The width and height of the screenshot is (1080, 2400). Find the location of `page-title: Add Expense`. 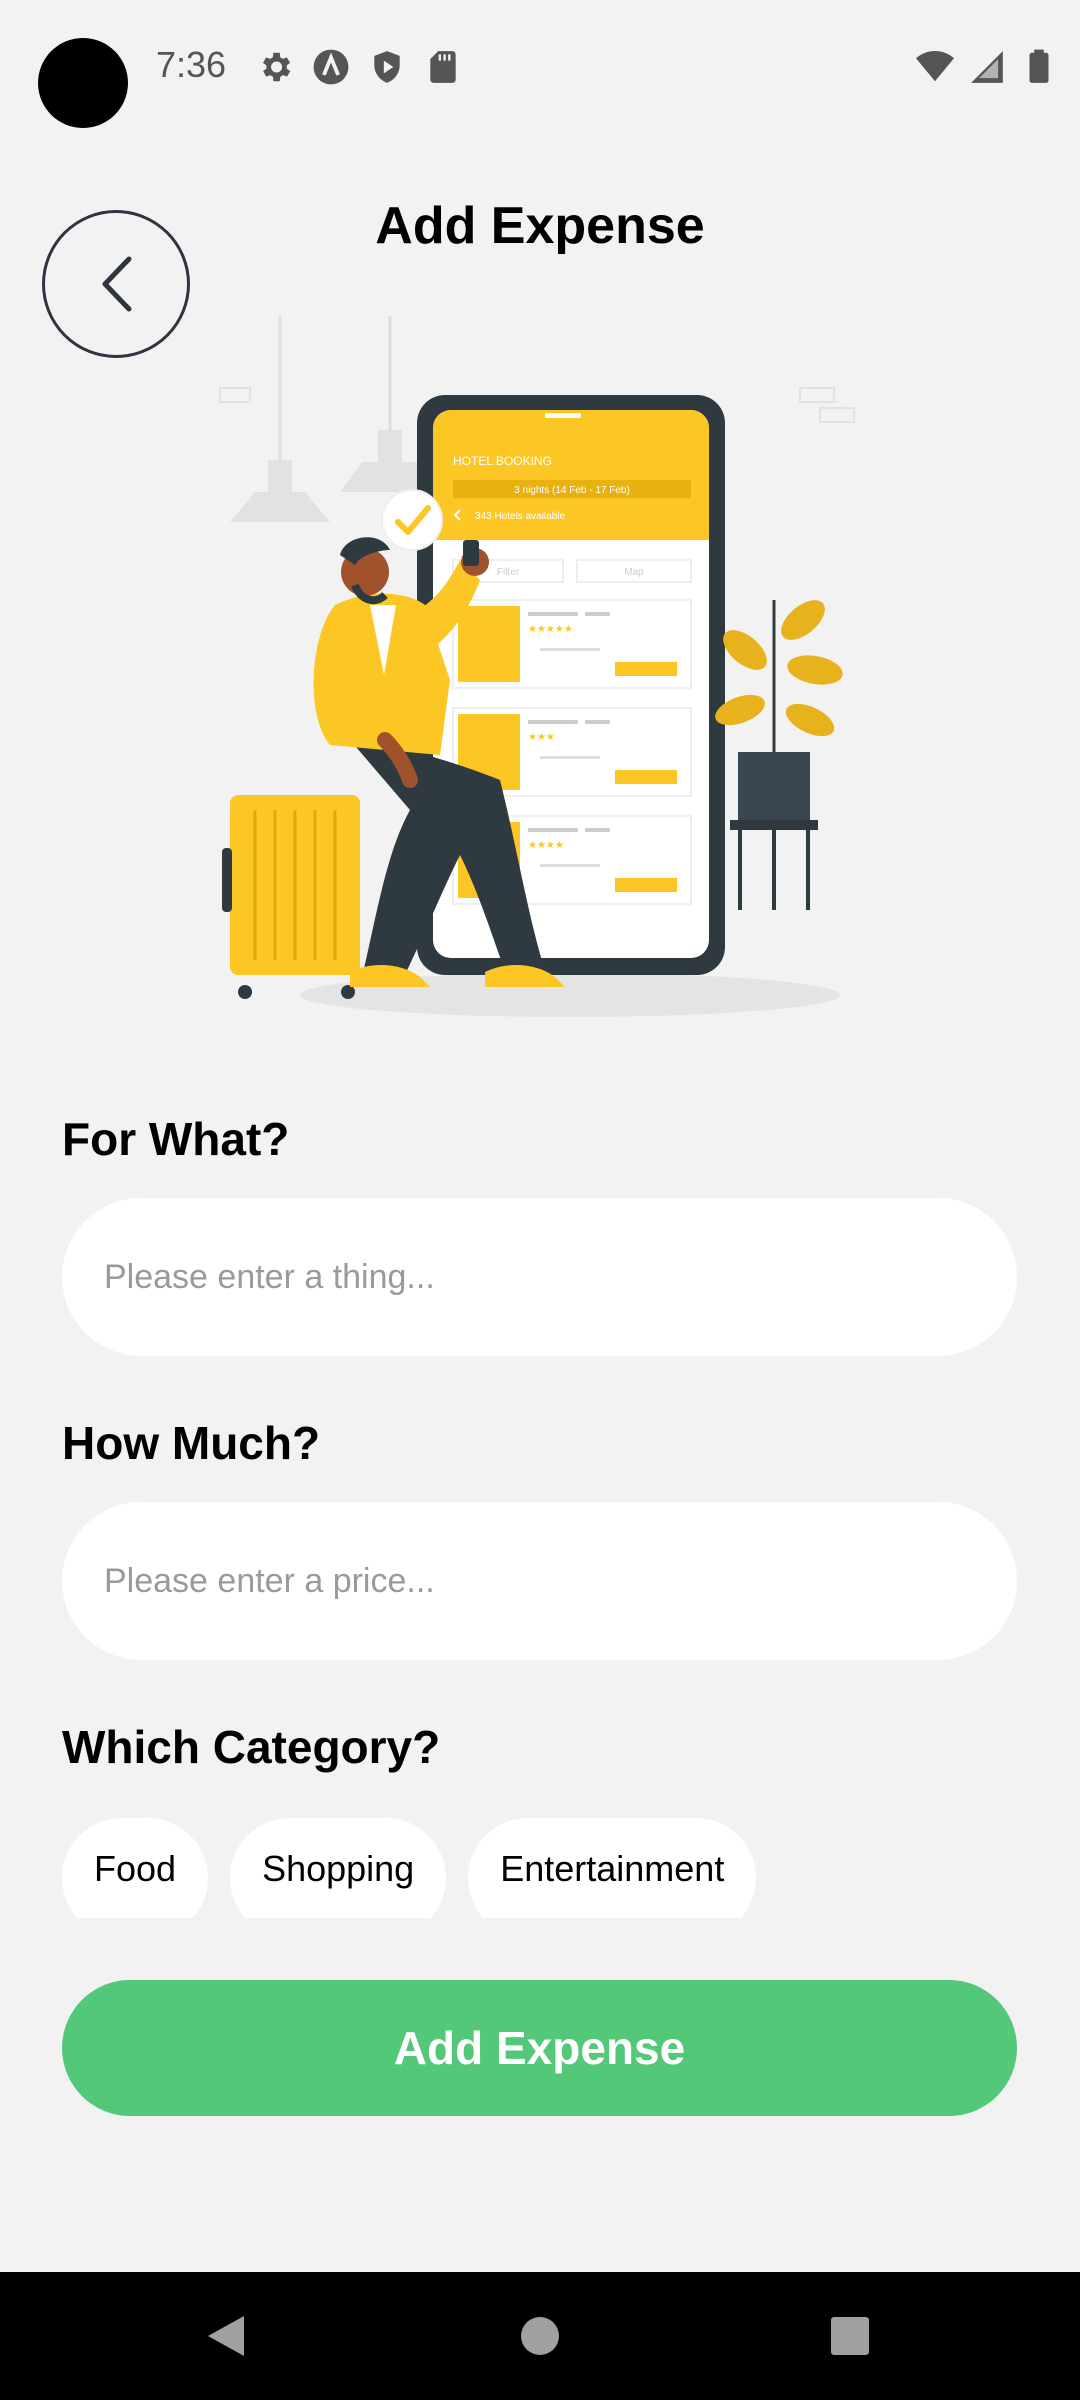

page-title: Add Expense is located at coordinates (540, 226).